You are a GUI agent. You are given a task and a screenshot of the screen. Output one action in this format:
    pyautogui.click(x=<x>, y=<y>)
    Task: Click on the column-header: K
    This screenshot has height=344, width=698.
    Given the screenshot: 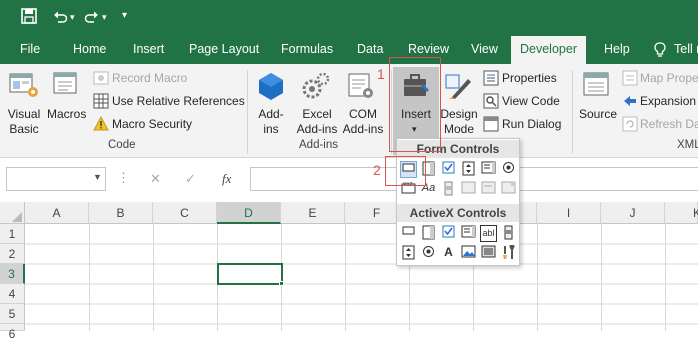 What is the action you would take?
    pyautogui.click(x=681, y=213)
    